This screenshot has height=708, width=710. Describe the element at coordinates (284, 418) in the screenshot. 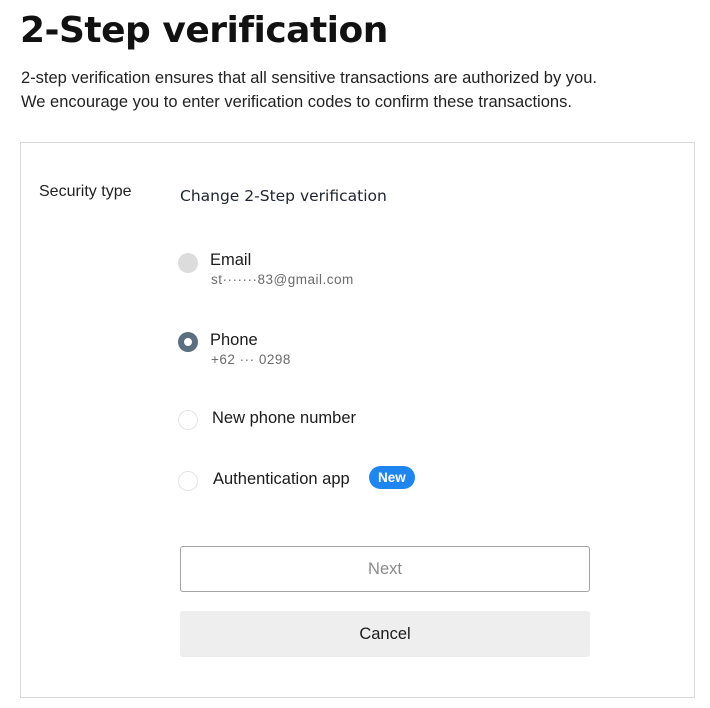

I see `option-new-phone-label: New phone number` at that location.